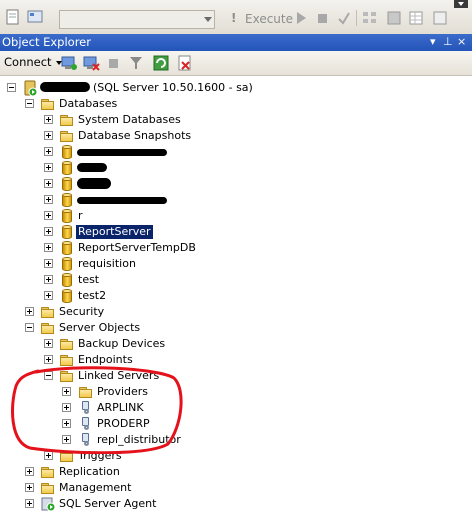  I want to click on tree-node-server: (SQL Server 10.50.1600 - sa), so click(130, 88).